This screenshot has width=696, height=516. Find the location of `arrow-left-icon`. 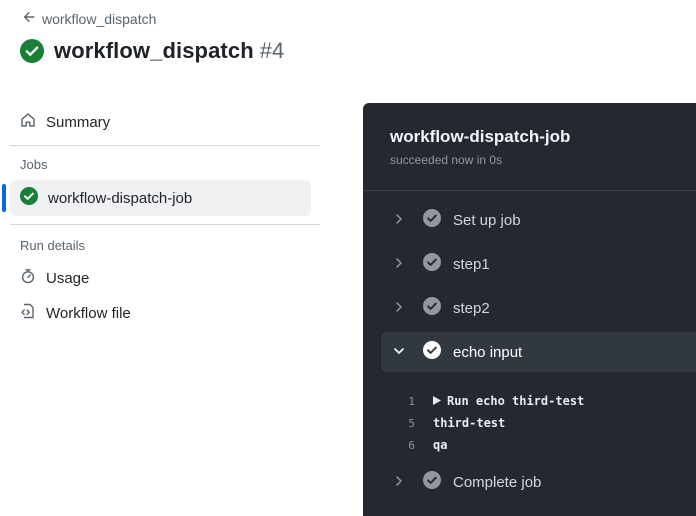

arrow-left-icon is located at coordinates (29, 18).